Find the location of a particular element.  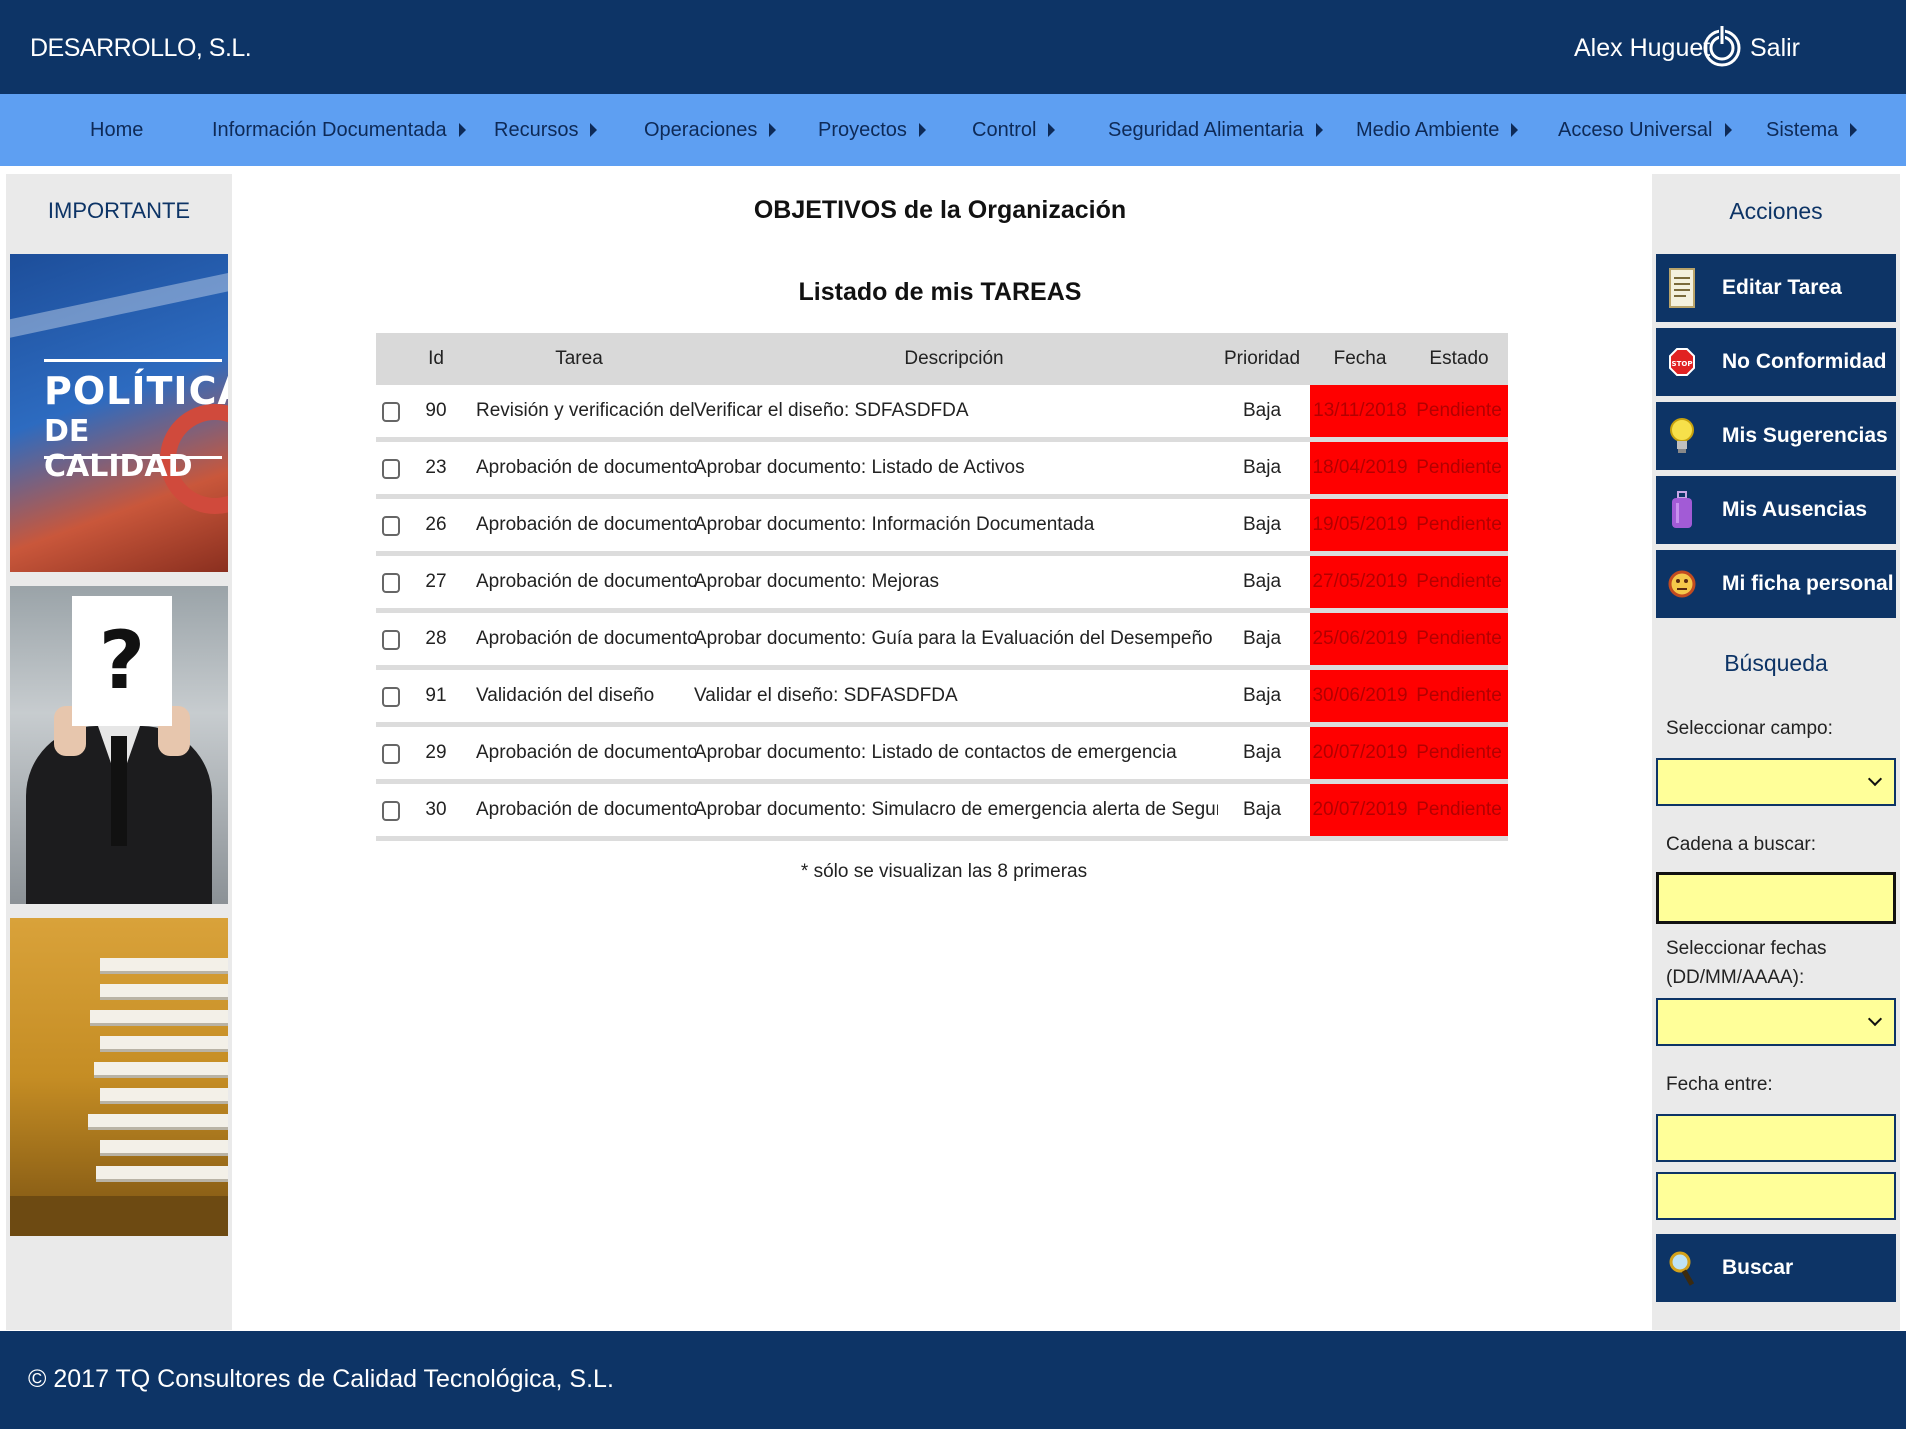

actions-title: Acciones is located at coordinates (1776, 211).